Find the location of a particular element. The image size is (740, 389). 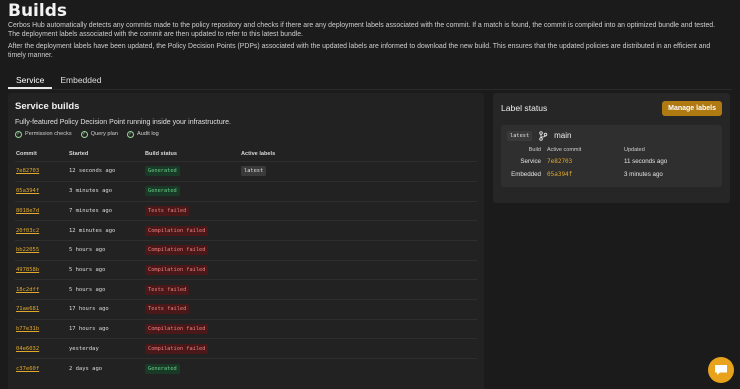

label-table-row: Embedded 05a394f 3 minutes ago is located at coordinates (587, 174).